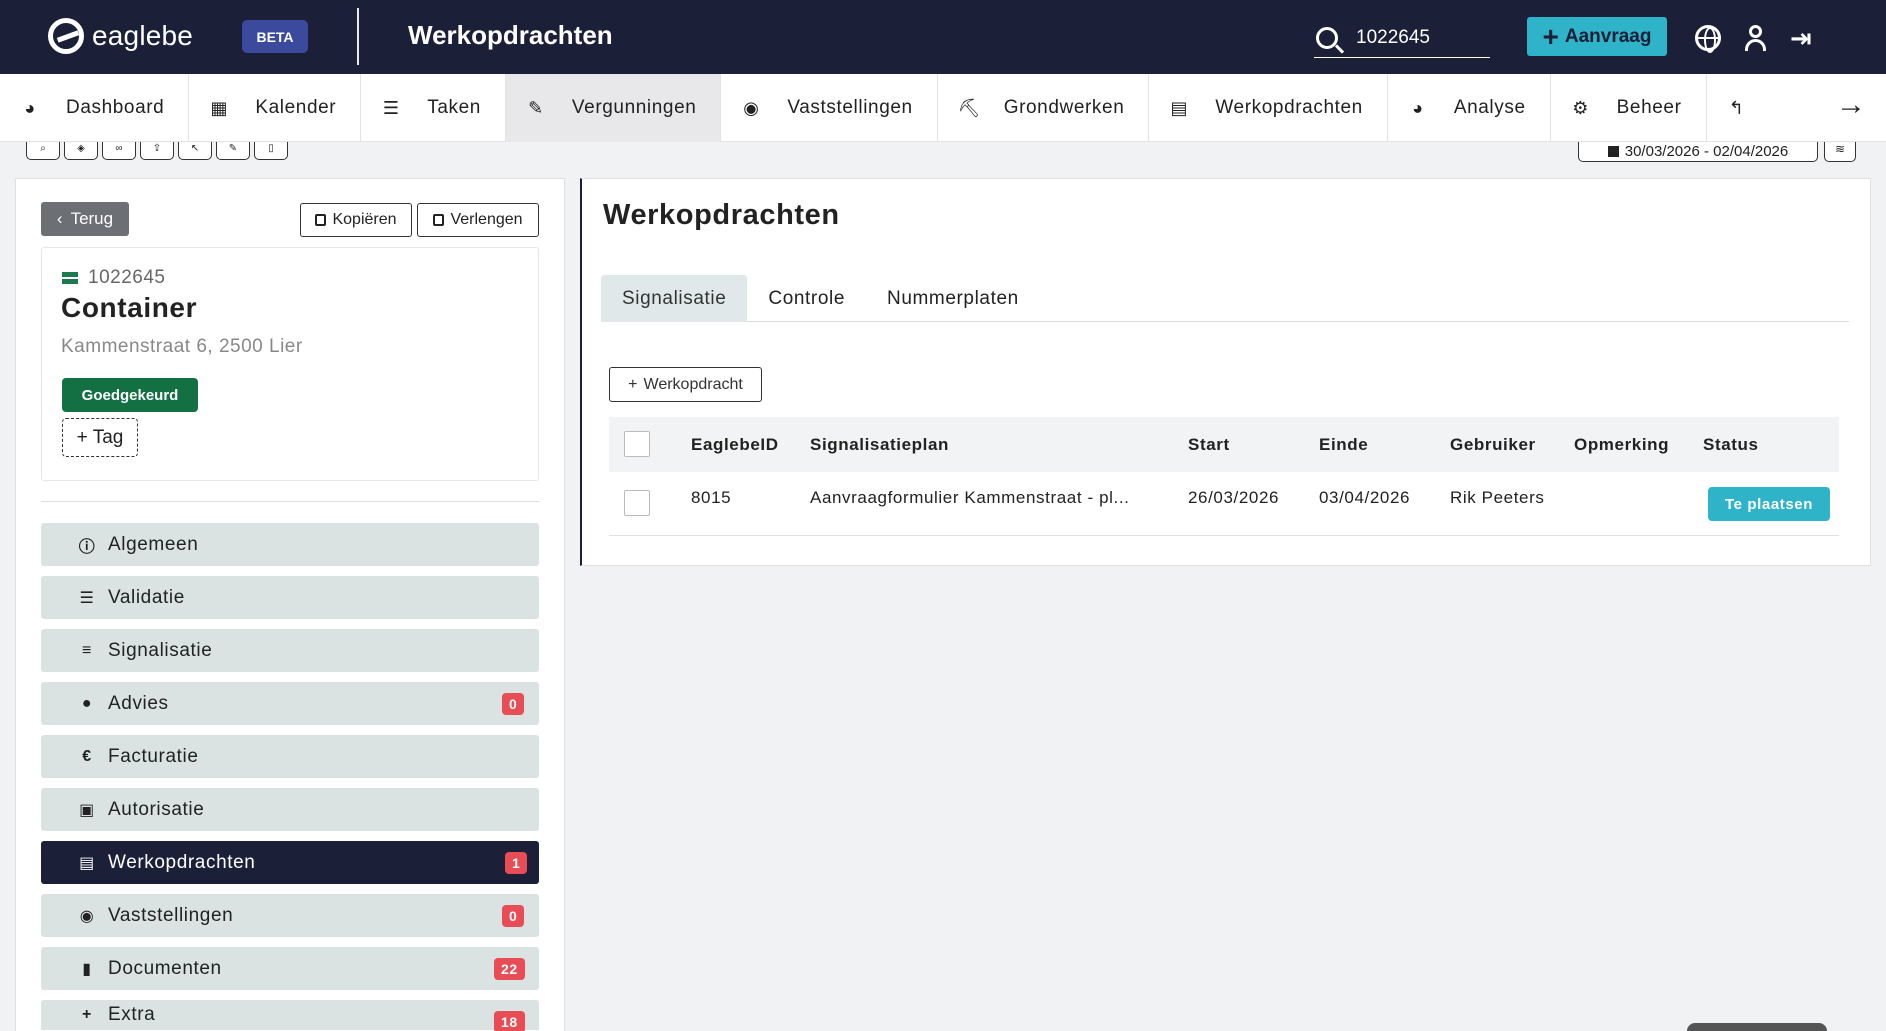  What do you see at coordinates (850, 107) in the screenshot?
I see `nav-item-label: Vaststellingen` at bounding box center [850, 107].